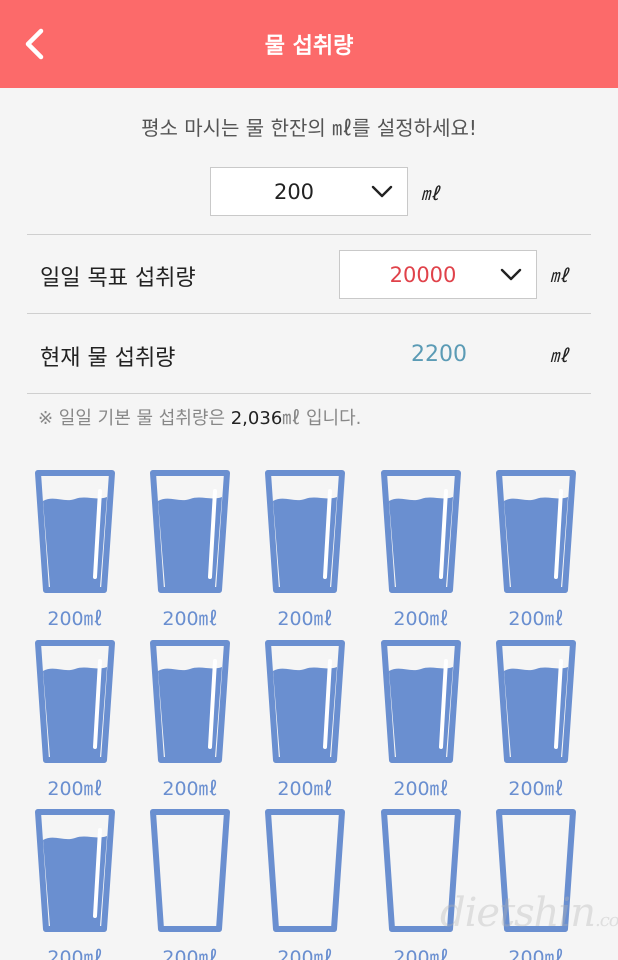 This screenshot has width=618, height=960. What do you see at coordinates (559, 276) in the screenshot?
I see `daily-goal-unit: ㎖` at bounding box center [559, 276].